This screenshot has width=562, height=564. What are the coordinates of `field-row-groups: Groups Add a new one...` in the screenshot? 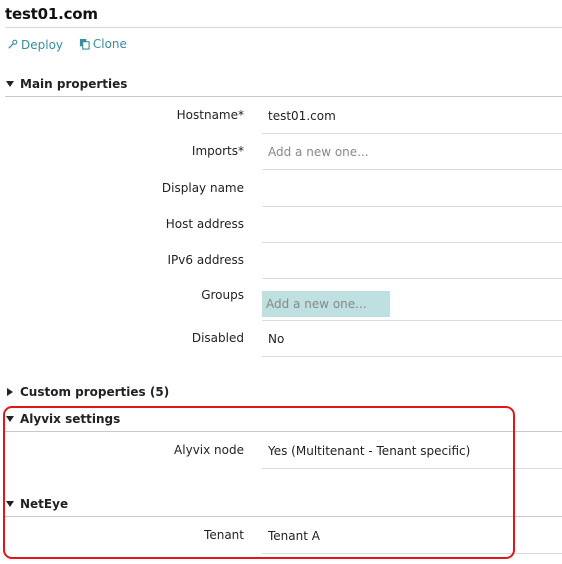 It's located at (281, 303).